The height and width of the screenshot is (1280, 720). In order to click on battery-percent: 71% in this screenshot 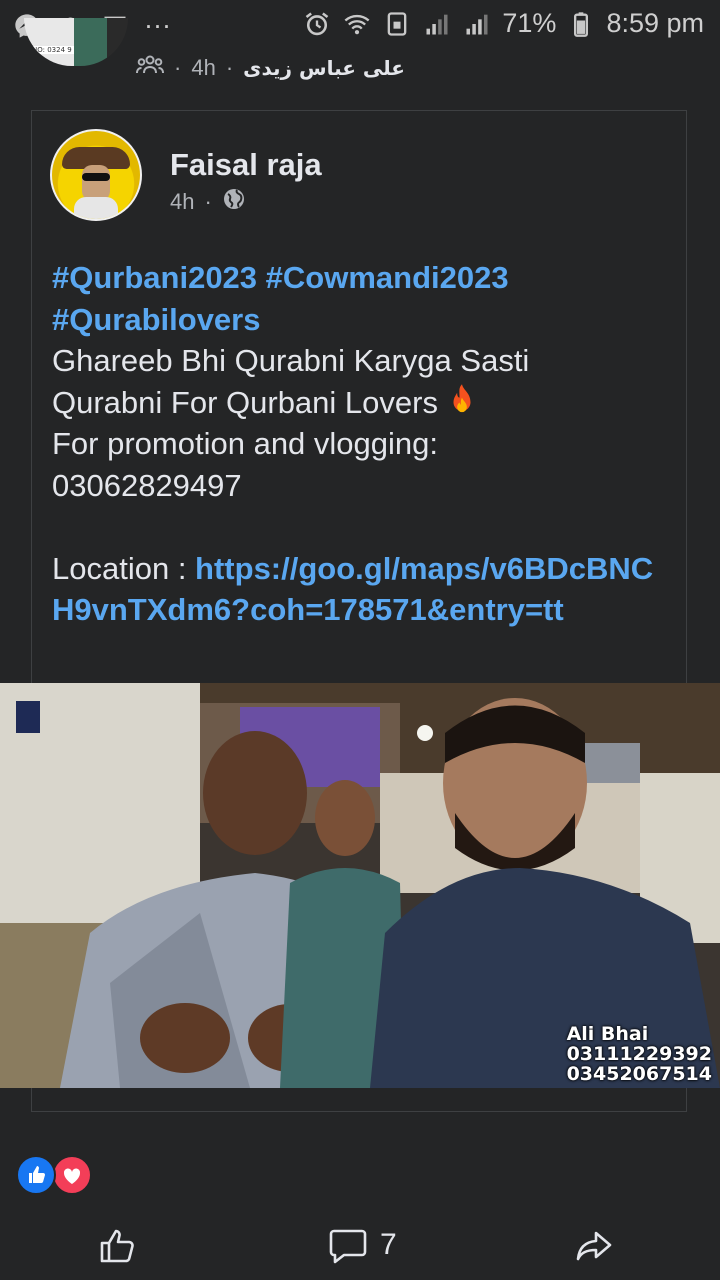, I will do `click(529, 23)`.